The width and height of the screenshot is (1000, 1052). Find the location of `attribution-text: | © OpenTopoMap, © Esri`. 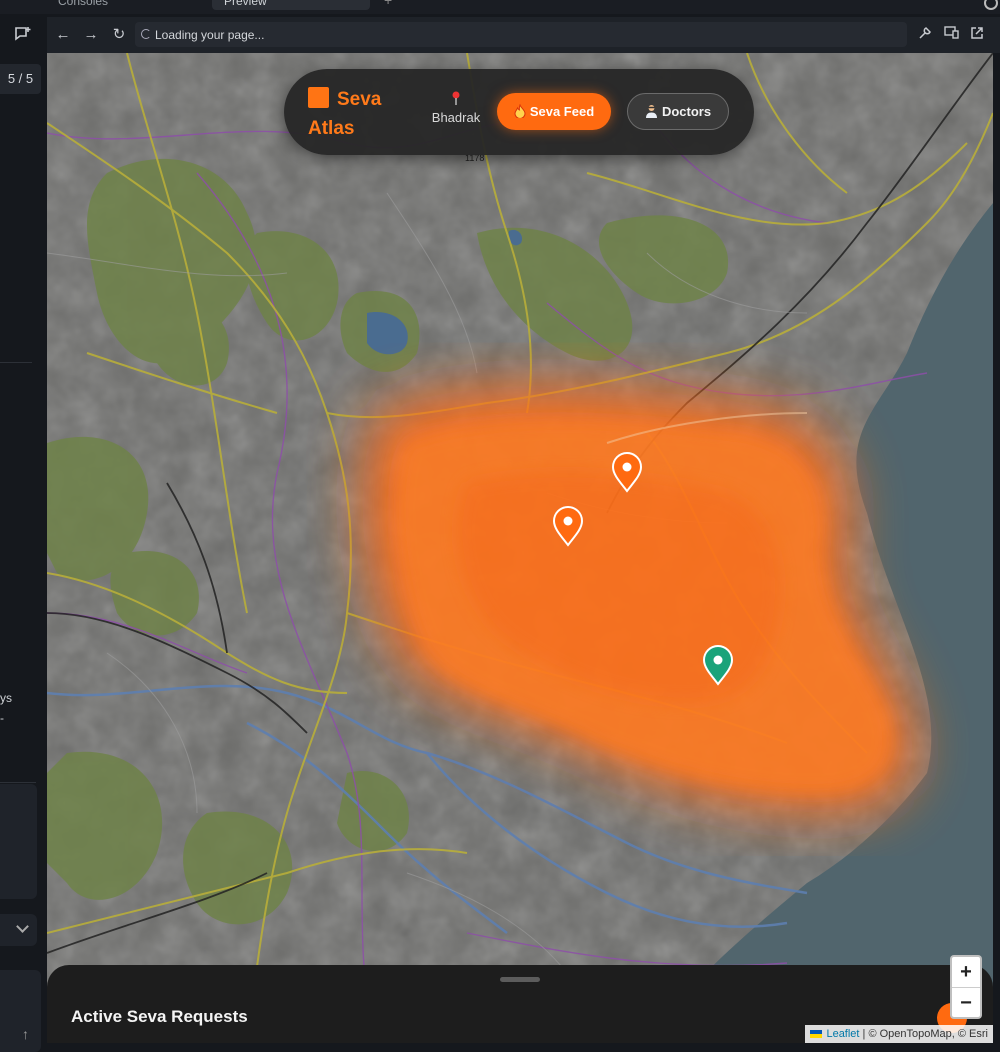

attribution-text: | © OpenTopoMap, © Esri is located at coordinates (925, 1034).